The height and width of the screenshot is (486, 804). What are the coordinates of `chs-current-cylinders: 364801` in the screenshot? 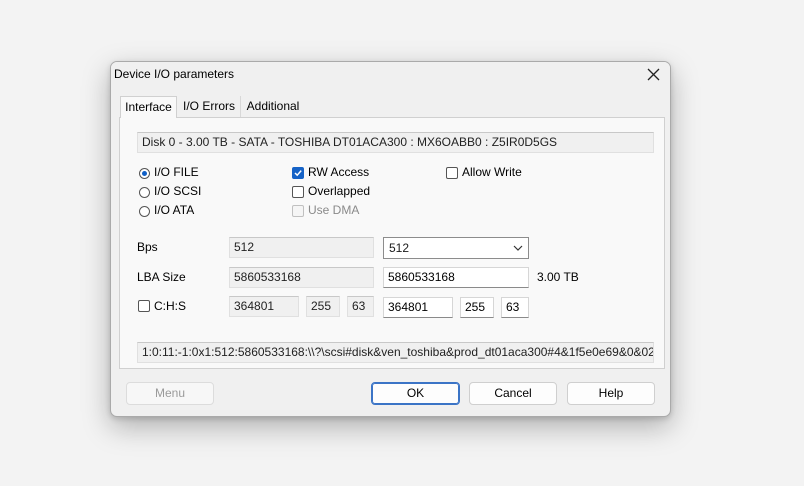 It's located at (264, 306).